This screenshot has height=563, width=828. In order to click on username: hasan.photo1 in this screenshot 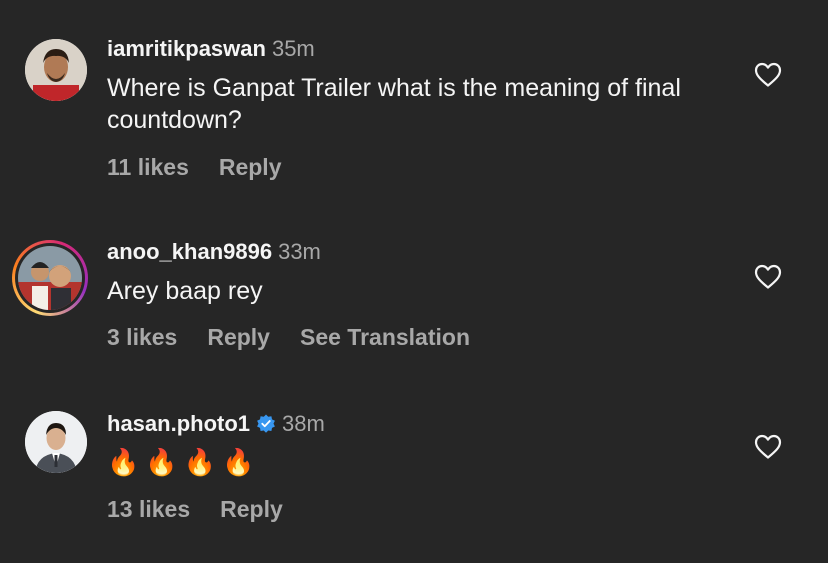, I will do `click(178, 423)`.